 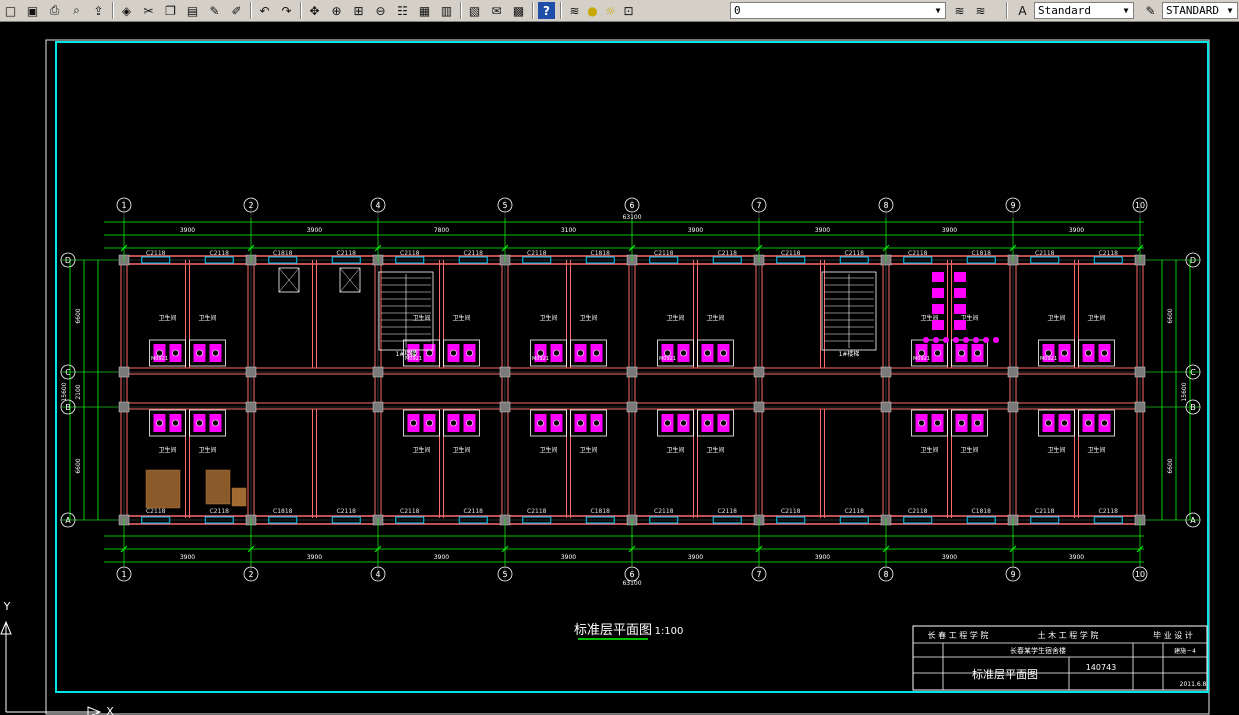 What do you see at coordinates (32, 10) in the screenshot?
I see `save-icon: ▣` at bounding box center [32, 10].